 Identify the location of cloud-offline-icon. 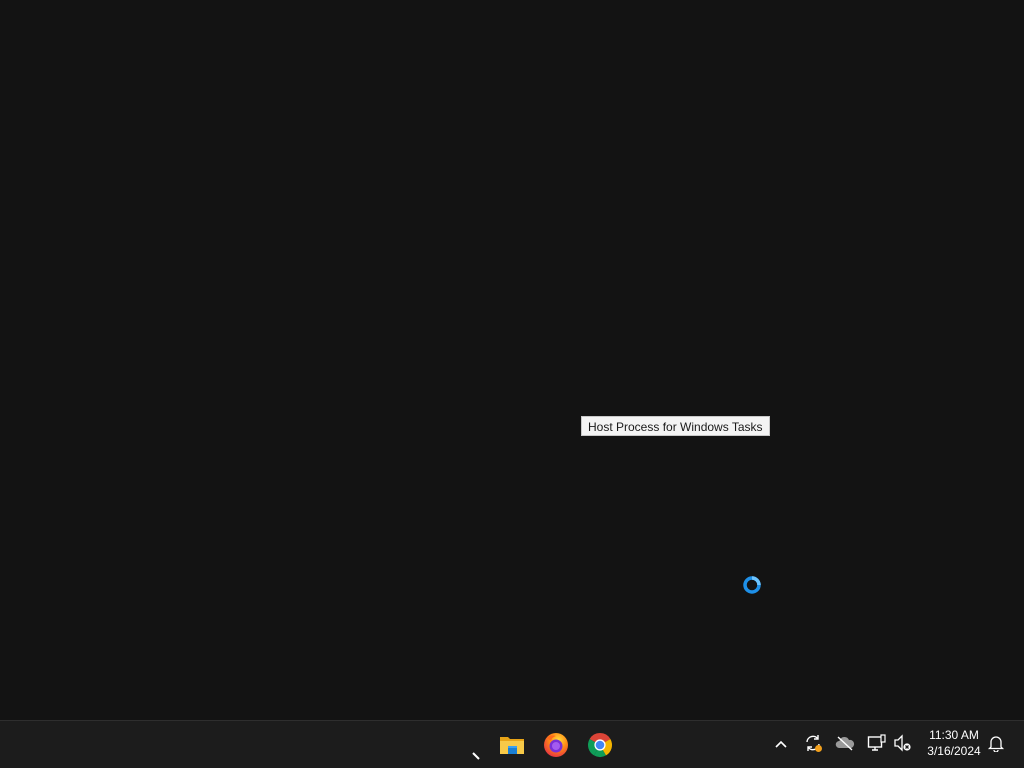
(845, 745).